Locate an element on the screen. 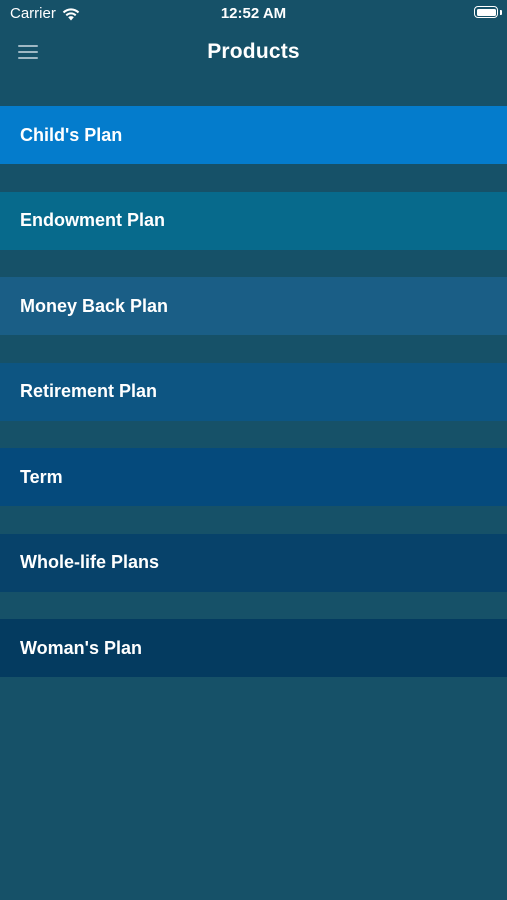 This screenshot has width=507, height=900. navigation-bar: Products is located at coordinates (253, 53).